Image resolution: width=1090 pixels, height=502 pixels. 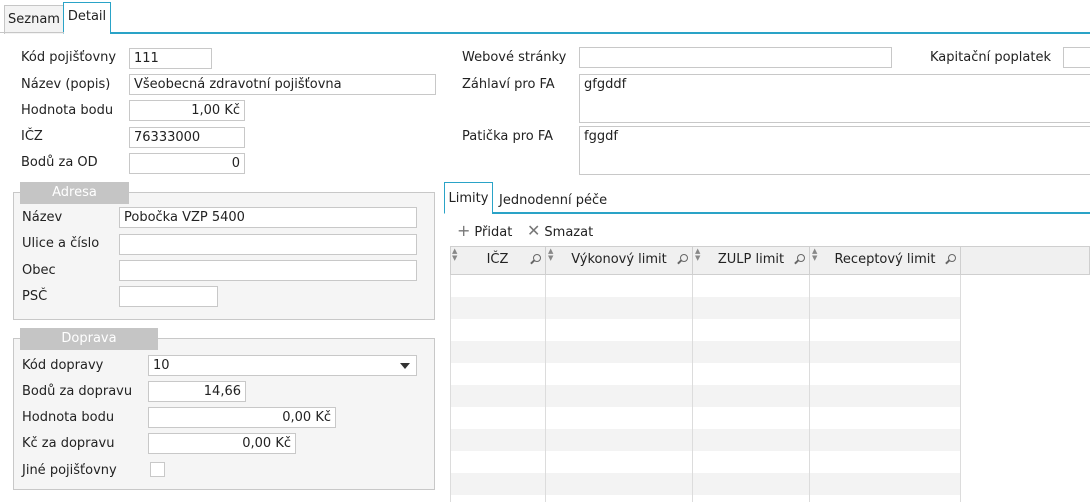 I want to click on body-za-dopravu-field: 14,66, so click(x=197, y=391).